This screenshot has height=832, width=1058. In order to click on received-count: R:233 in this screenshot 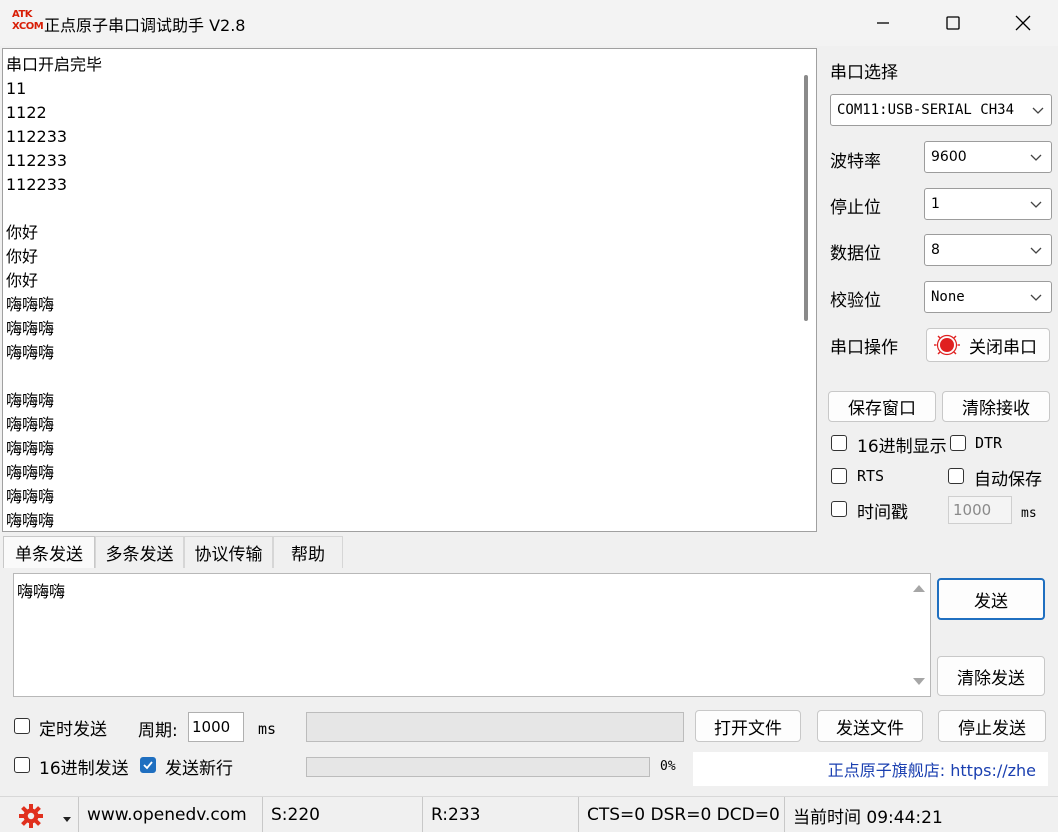, I will do `click(500, 814)`.